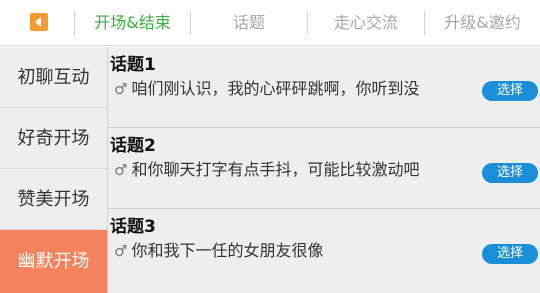 The image size is (540, 293). Describe the element at coordinates (53, 138) in the screenshot. I see `sidebar-item-curious-opening: 好奇开场` at that location.